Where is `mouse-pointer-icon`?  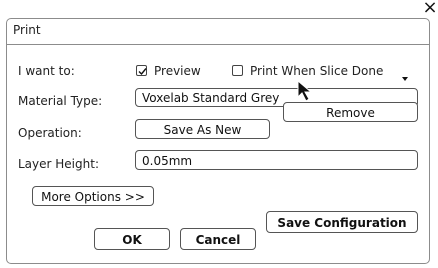 mouse-pointer-icon is located at coordinates (305, 90).